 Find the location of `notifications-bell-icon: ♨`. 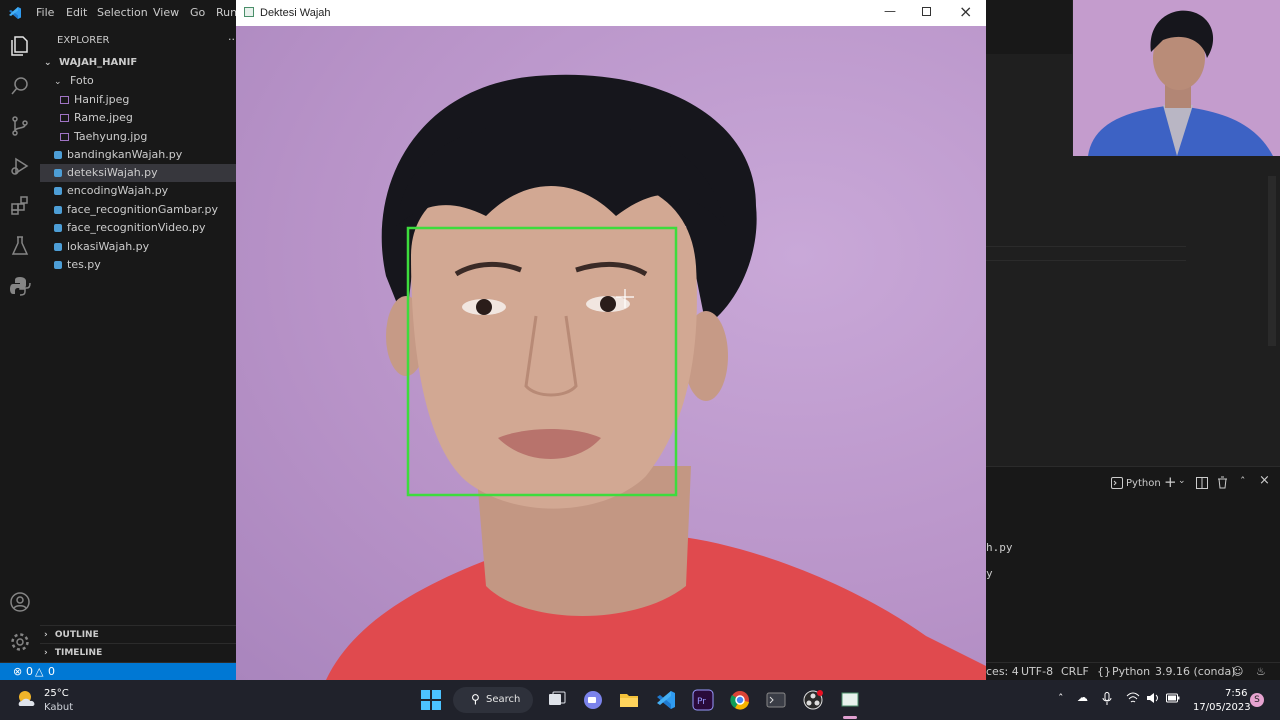

notifications-bell-icon: ♨ is located at coordinates (1261, 671).